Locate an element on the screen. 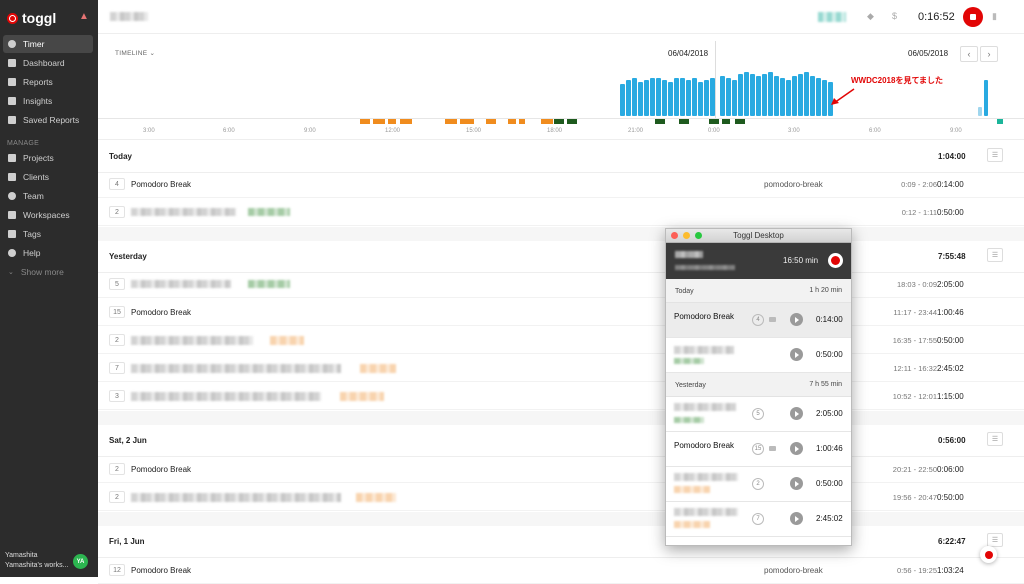 The height and width of the screenshot is (584, 1024). desktop-entry-count: 7 is located at coordinates (758, 519).